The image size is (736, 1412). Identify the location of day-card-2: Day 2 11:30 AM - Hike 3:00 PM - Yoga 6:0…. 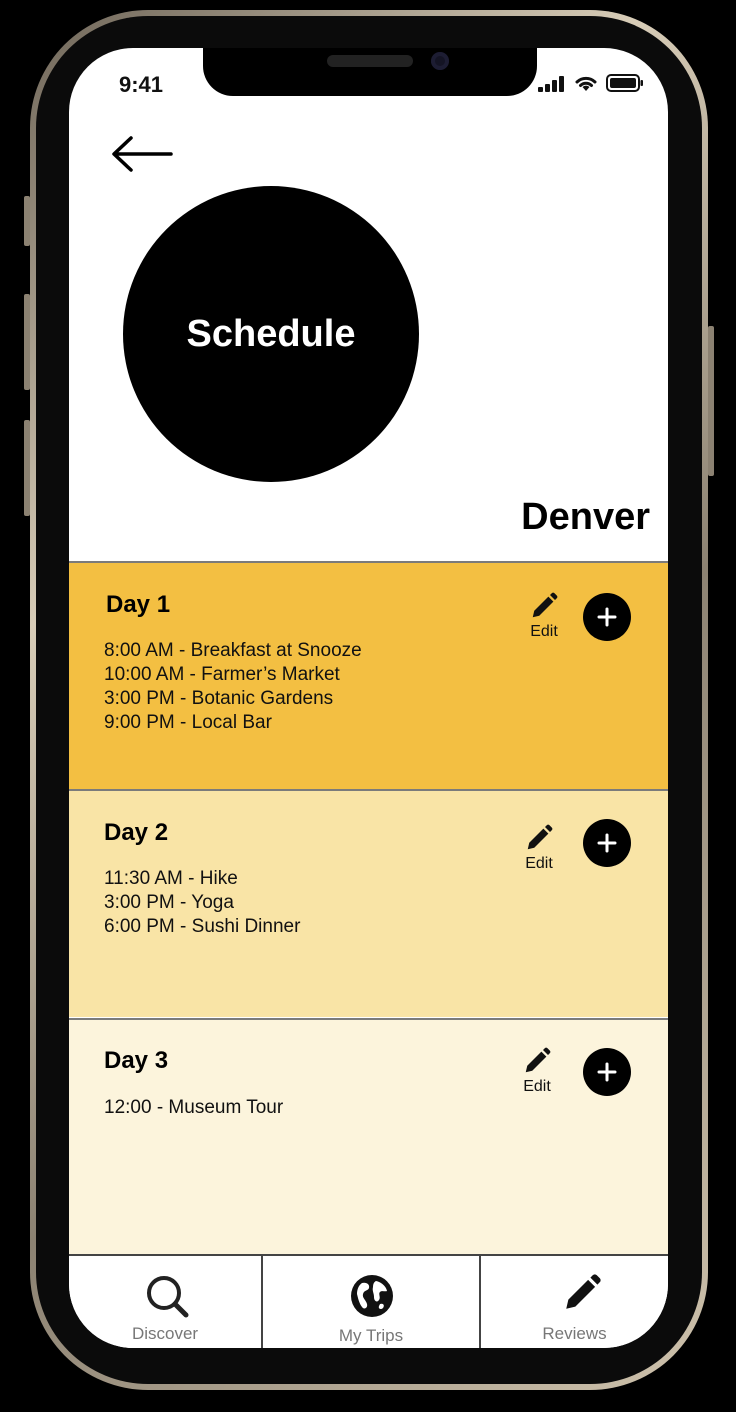
(368, 903).